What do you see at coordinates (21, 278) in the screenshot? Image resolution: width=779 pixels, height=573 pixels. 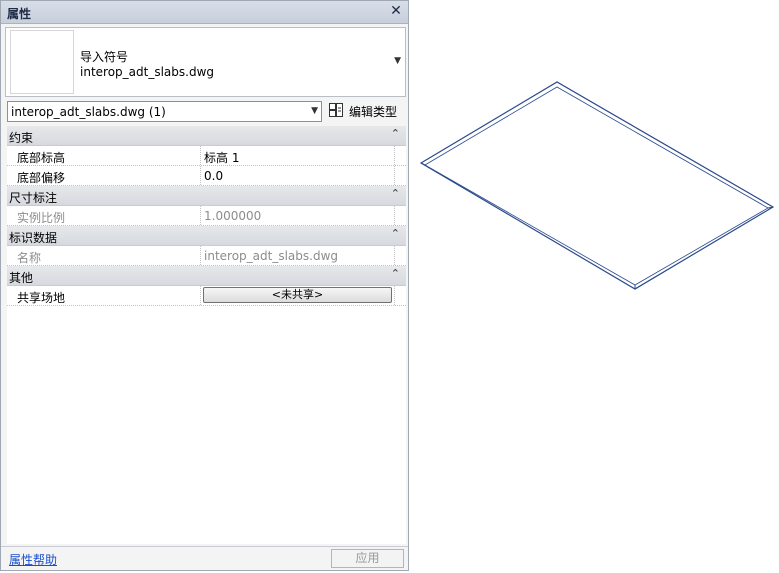 I see `group-label: 其他` at bounding box center [21, 278].